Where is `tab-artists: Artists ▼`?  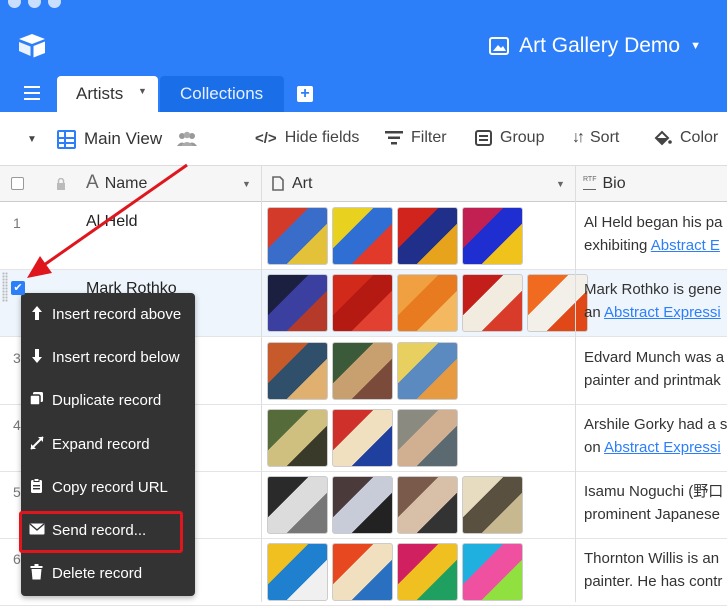 tab-artists: Artists ▼ is located at coordinates (107, 94).